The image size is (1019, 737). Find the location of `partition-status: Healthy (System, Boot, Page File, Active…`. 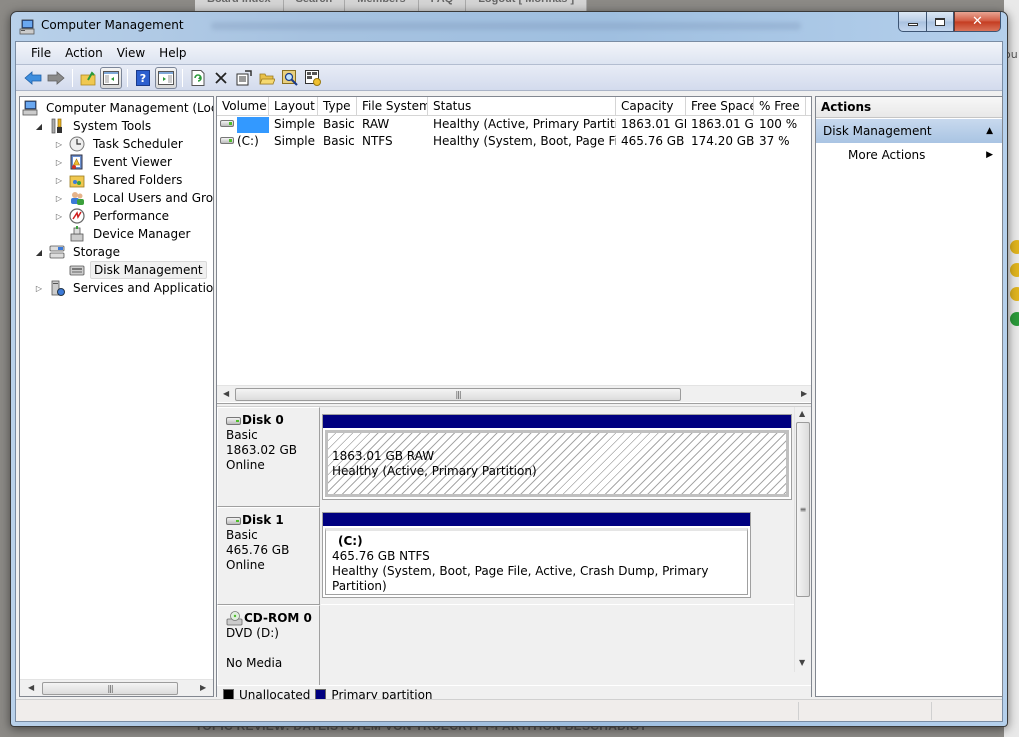

partition-status: Healthy (System, Boot, Page File, Active… is located at coordinates (520, 578).